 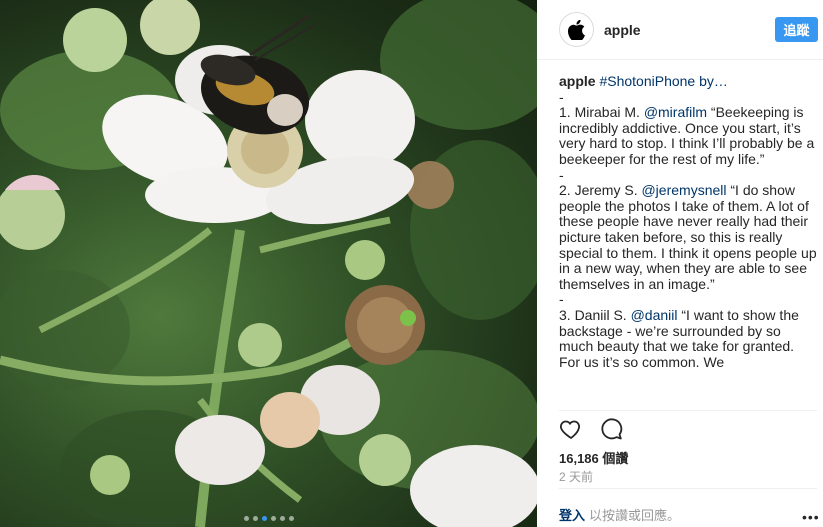 What do you see at coordinates (654, 315) in the screenshot?
I see `quote-3-handle: @daniil` at bounding box center [654, 315].